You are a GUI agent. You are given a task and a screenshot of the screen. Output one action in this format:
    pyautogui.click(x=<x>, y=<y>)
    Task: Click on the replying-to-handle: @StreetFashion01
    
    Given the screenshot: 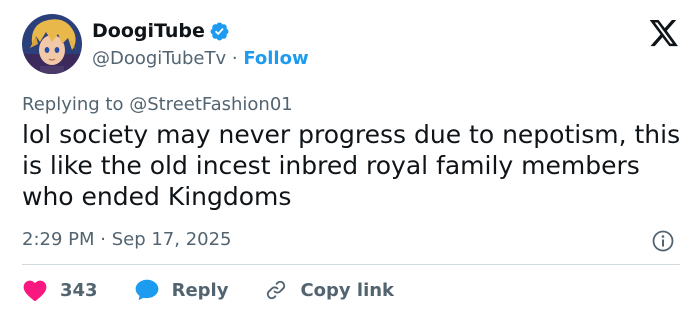 What is the action you would take?
    pyautogui.click(x=211, y=104)
    